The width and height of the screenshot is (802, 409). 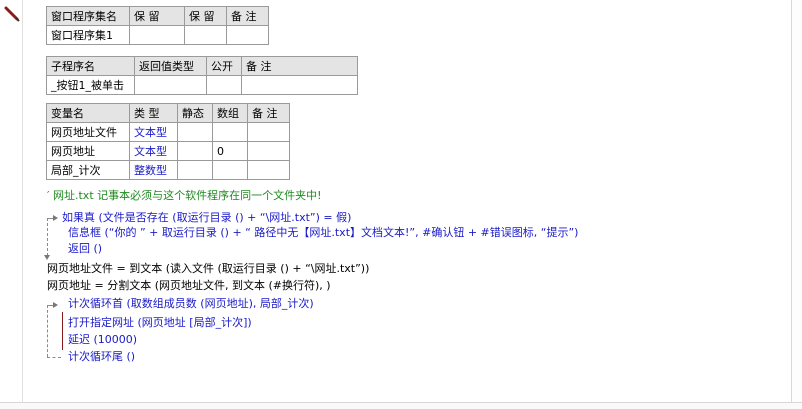 I want to click on if-branch-line, so click(x=47, y=237).